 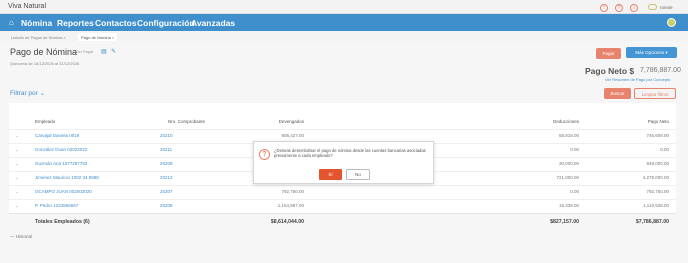 What do you see at coordinates (264, 154) in the screenshot?
I see `question-icon: ?` at bounding box center [264, 154].